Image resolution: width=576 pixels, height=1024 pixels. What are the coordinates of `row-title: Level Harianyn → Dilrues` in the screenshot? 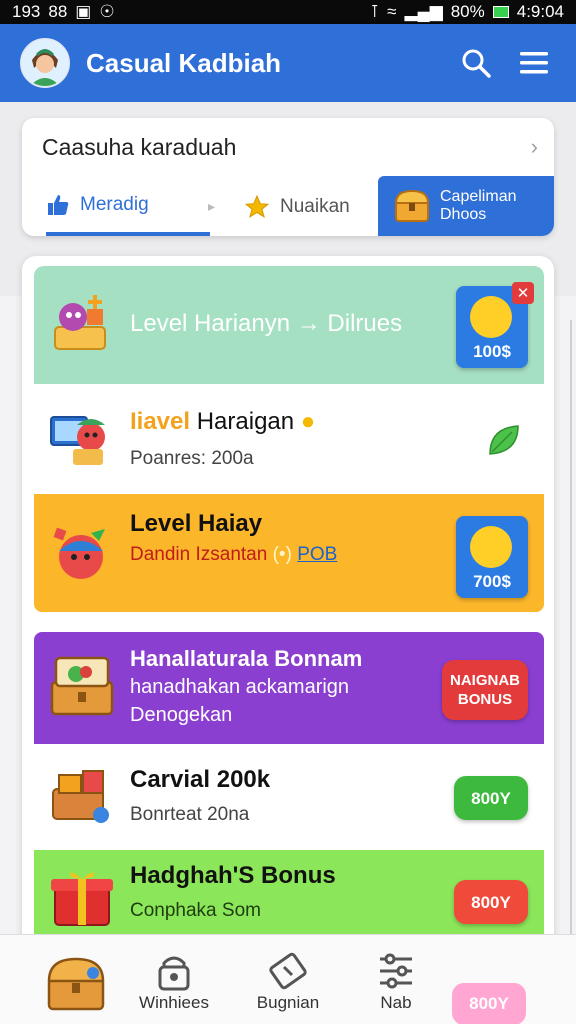 It's located at (266, 323).